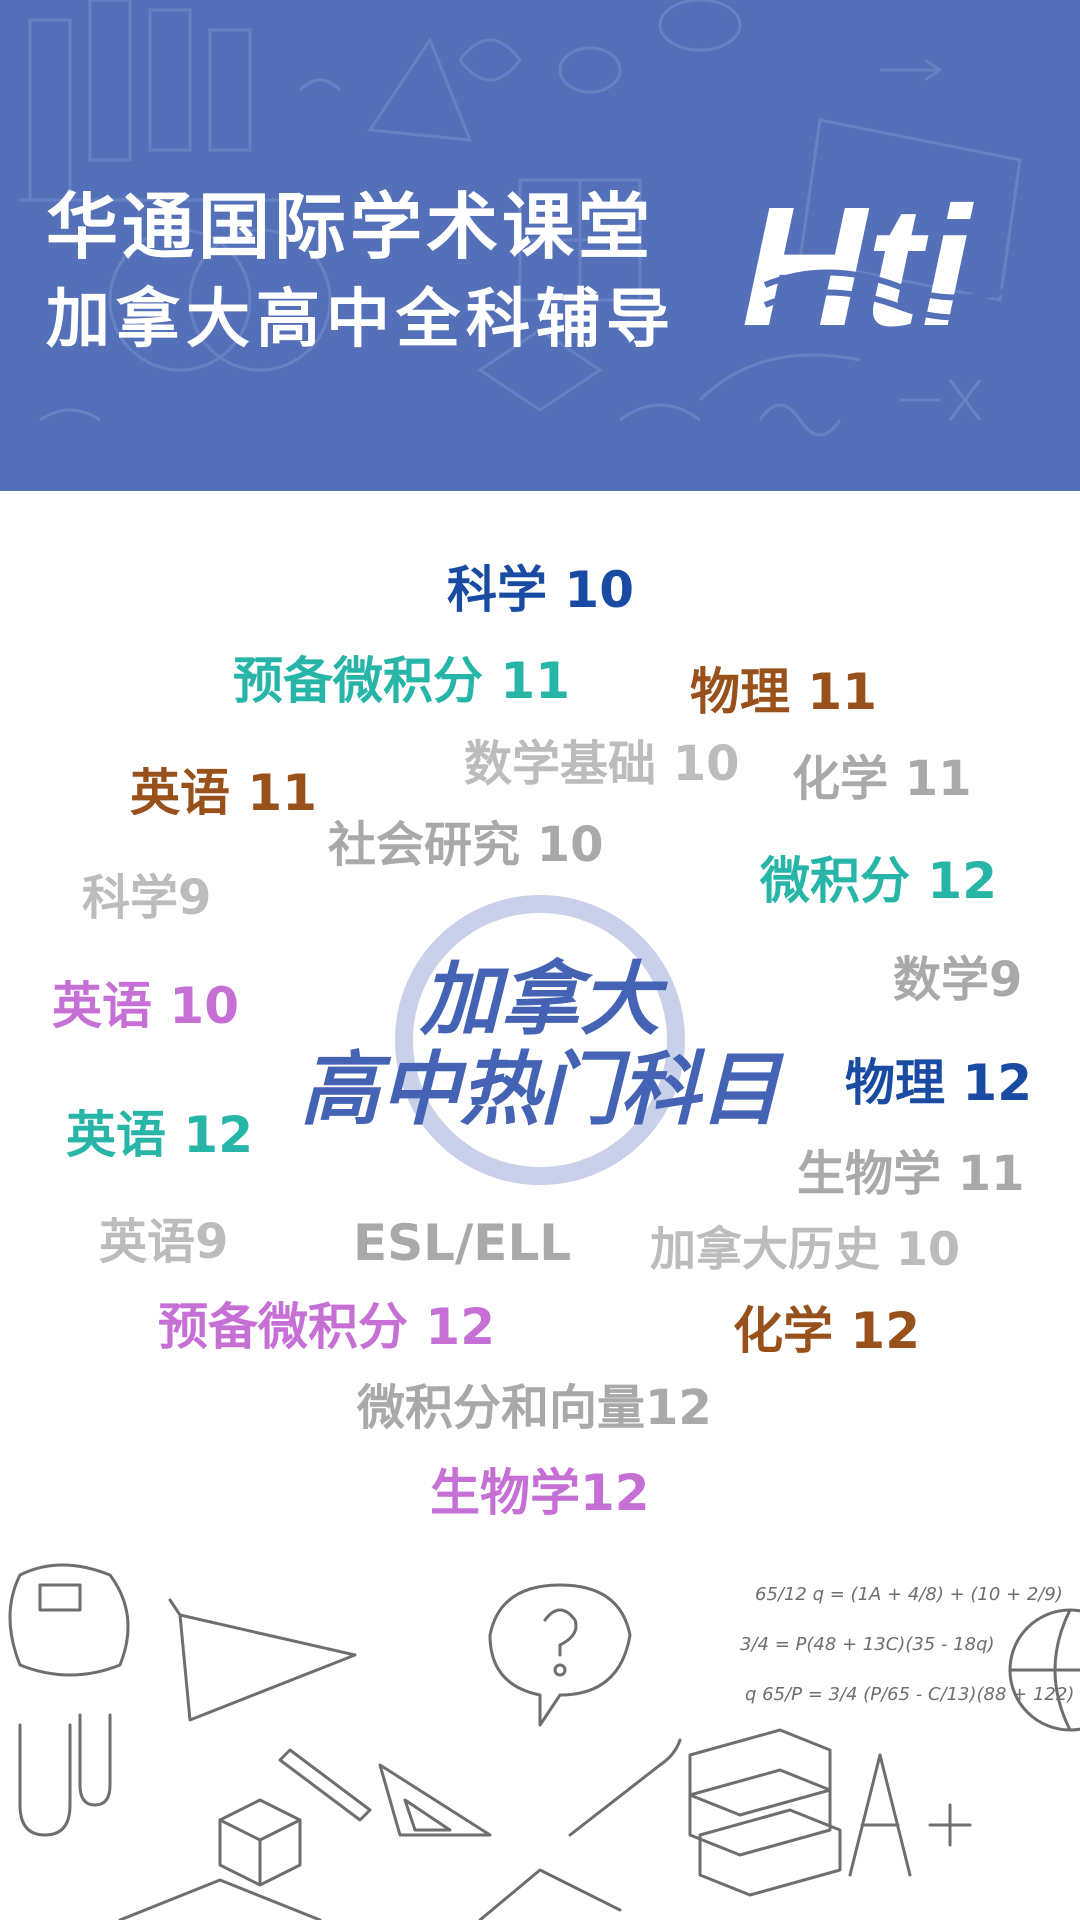 The width and height of the screenshot is (1080, 1920). What do you see at coordinates (805, 1249) in the screenshot?
I see `subject-canadian-history-10: 加拿大历史 10` at bounding box center [805, 1249].